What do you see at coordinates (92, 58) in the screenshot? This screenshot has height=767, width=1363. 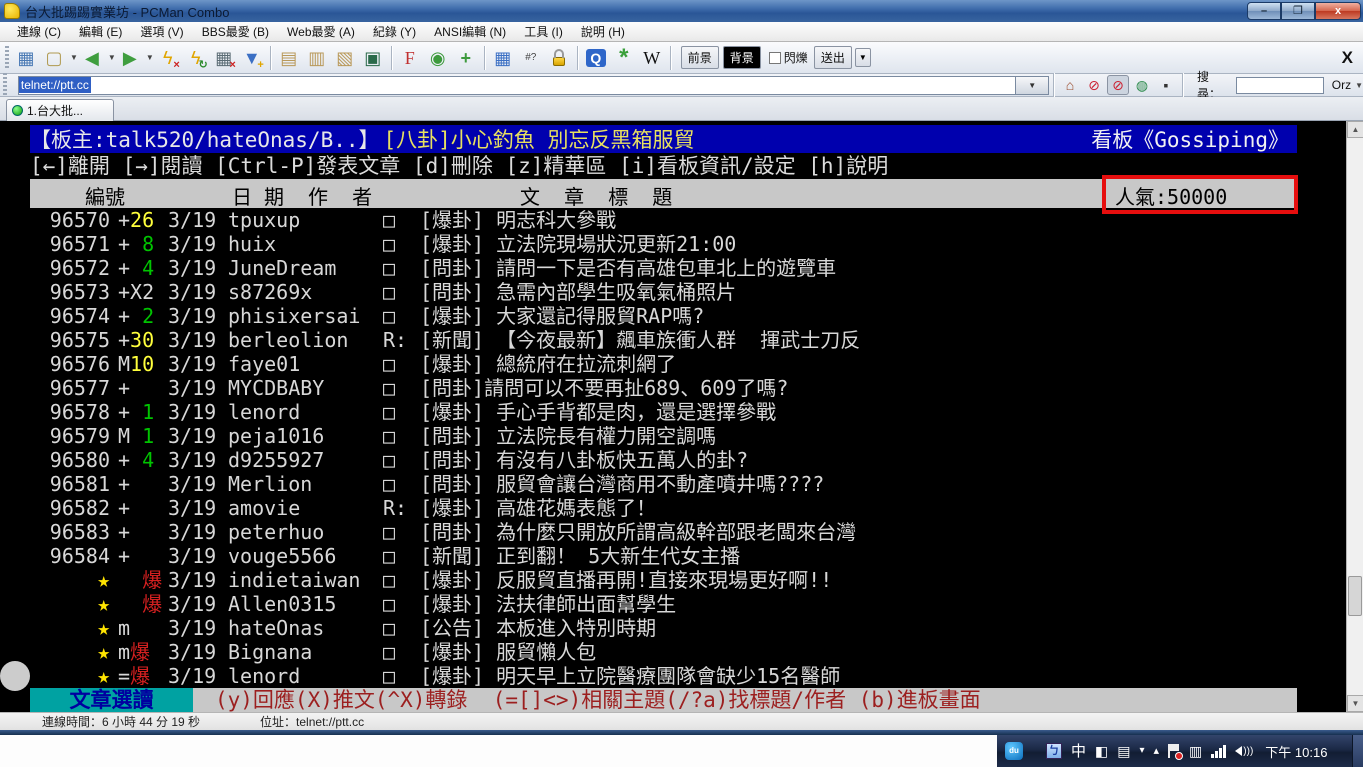 I see `back-icon: ◀` at bounding box center [92, 58].